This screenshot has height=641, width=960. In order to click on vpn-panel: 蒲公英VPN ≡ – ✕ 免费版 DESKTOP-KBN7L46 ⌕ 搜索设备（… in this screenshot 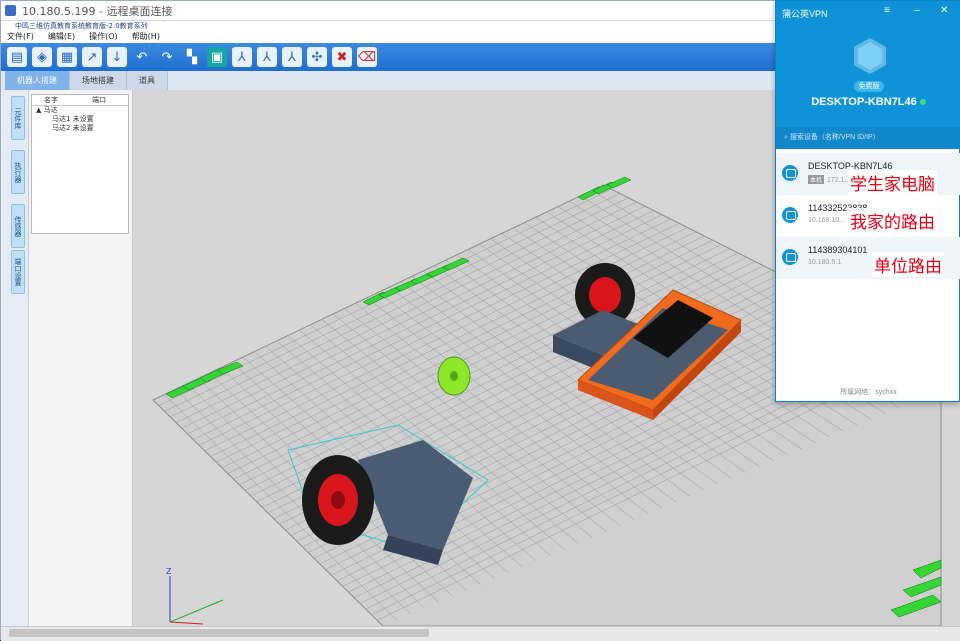, I will do `click(867, 201)`.